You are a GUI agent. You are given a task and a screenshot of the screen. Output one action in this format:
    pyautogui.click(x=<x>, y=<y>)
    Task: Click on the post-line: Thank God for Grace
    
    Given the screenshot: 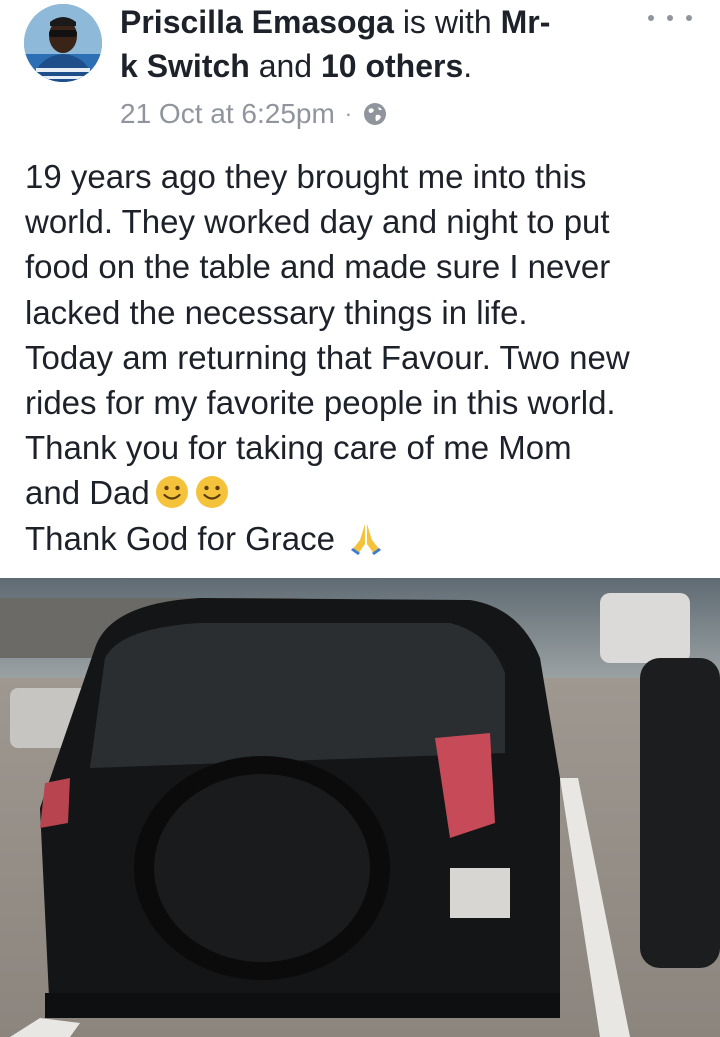 What is the action you would take?
    pyautogui.click(x=180, y=538)
    